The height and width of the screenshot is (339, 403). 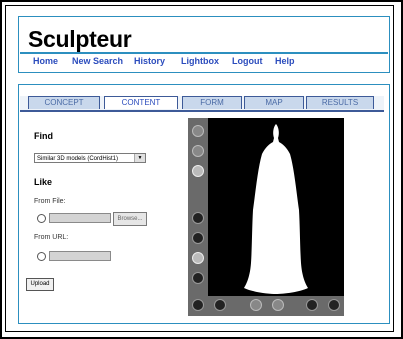 What do you see at coordinates (43, 182) in the screenshot?
I see `like-heading: Like` at bounding box center [43, 182].